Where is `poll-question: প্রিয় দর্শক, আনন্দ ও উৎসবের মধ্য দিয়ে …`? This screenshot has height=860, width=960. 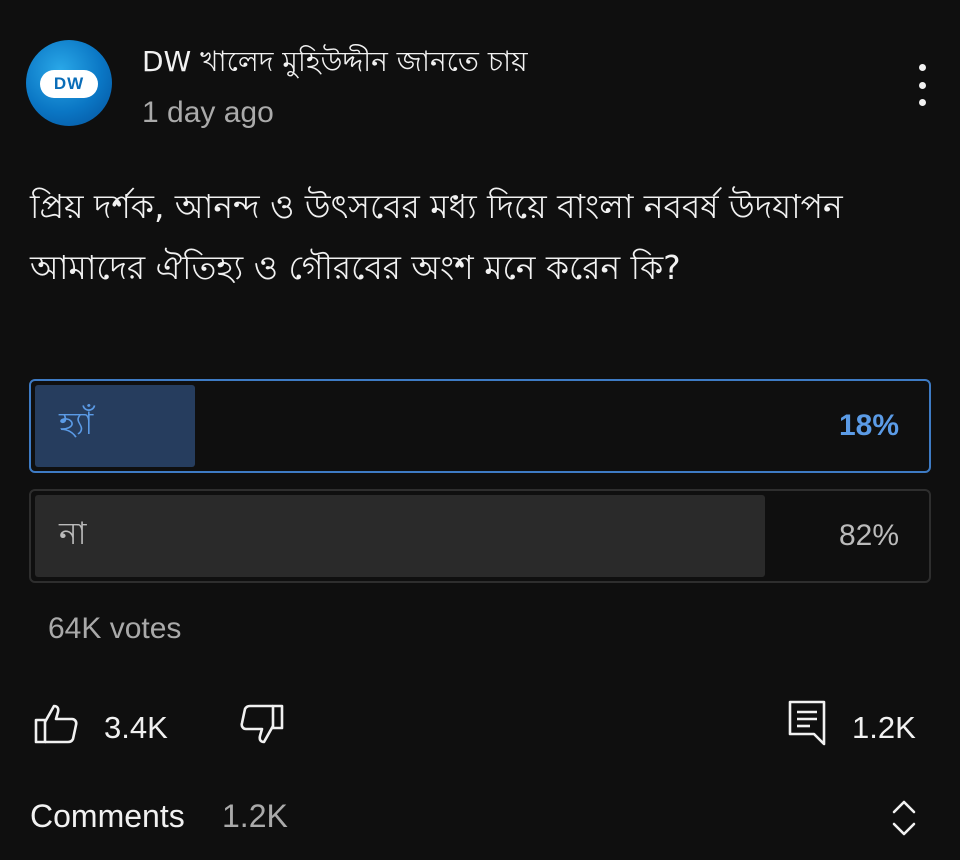
poll-question: প্রিয় দর্শক, আনন্দ ও উৎসবের মধ্য দিয়ে … is located at coordinates (436, 237).